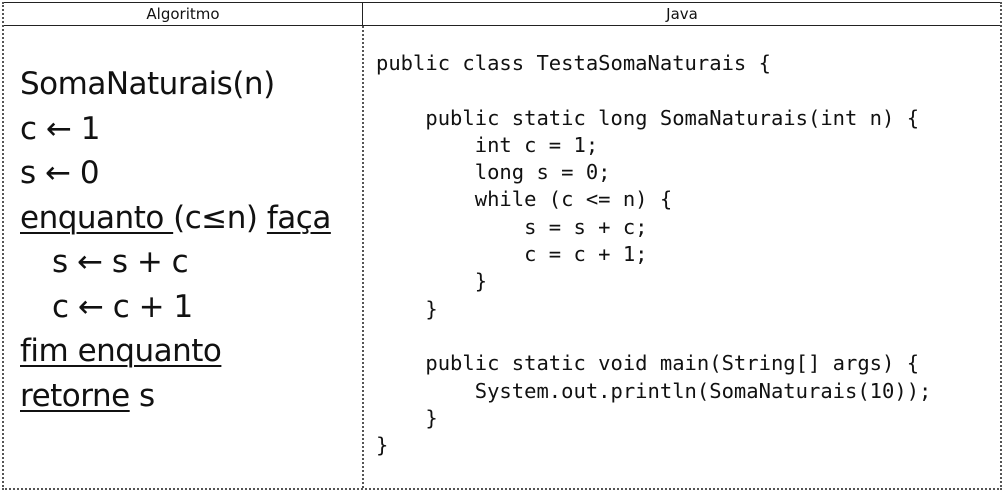  Describe the element at coordinates (189, 396) in the screenshot. I see `algorithm-line: retorne s` at that location.